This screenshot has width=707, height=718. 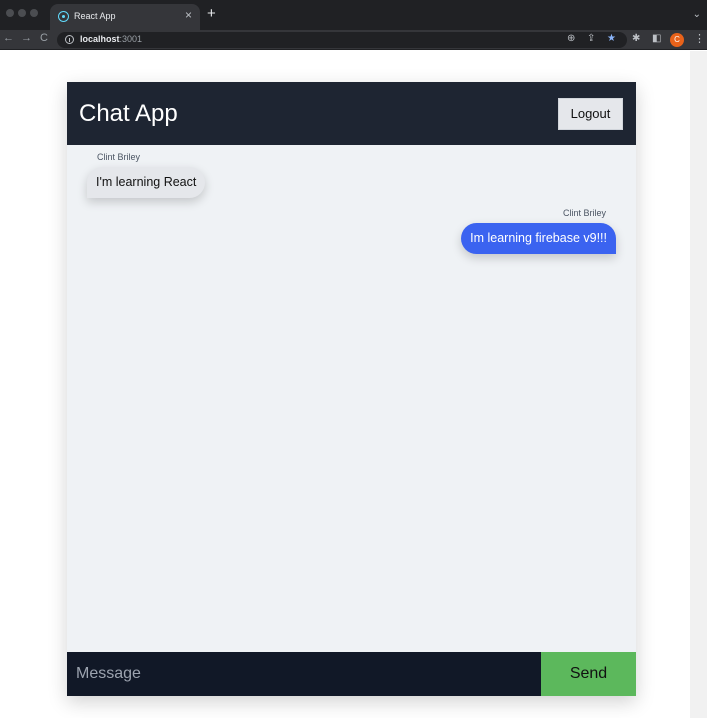 What do you see at coordinates (611, 38) in the screenshot?
I see `bookmark-star-icon: ★` at bounding box center [611, 38].